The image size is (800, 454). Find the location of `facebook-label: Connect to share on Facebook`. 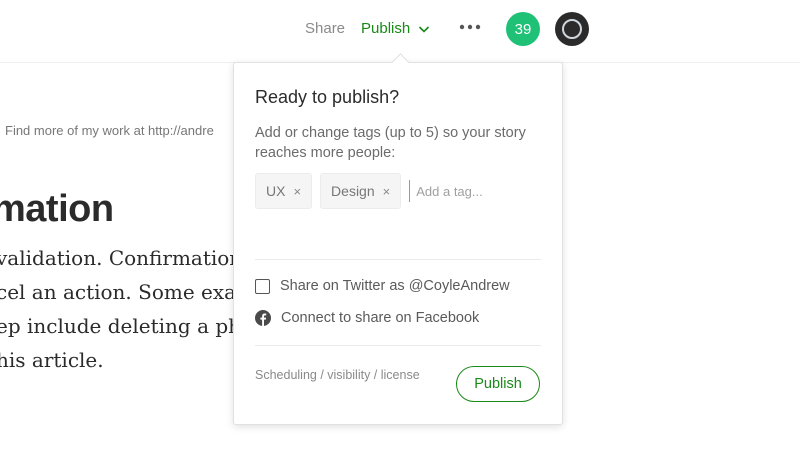

facebook-label: Connect to share on Facebook is located at coordinates (380, 318).